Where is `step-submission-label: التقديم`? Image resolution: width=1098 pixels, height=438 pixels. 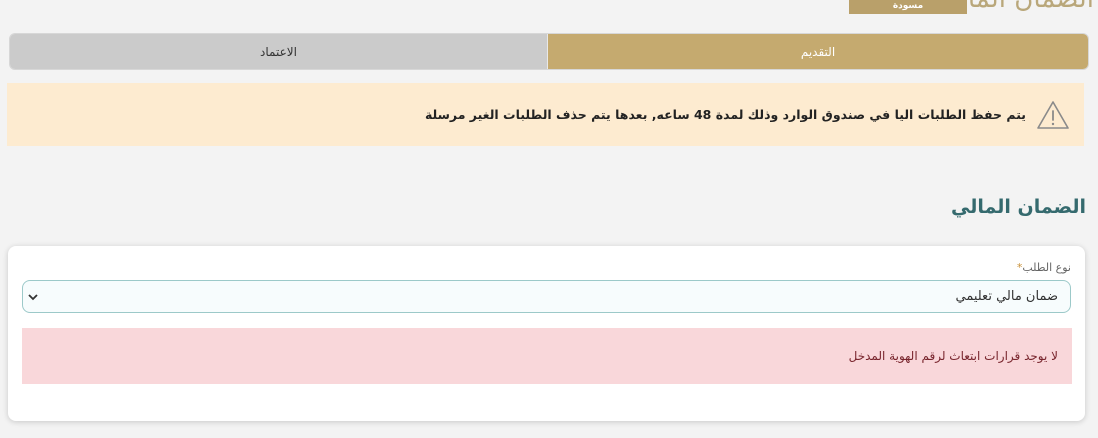
step-submission-label: التقديم is located at coordinates (818, 51).